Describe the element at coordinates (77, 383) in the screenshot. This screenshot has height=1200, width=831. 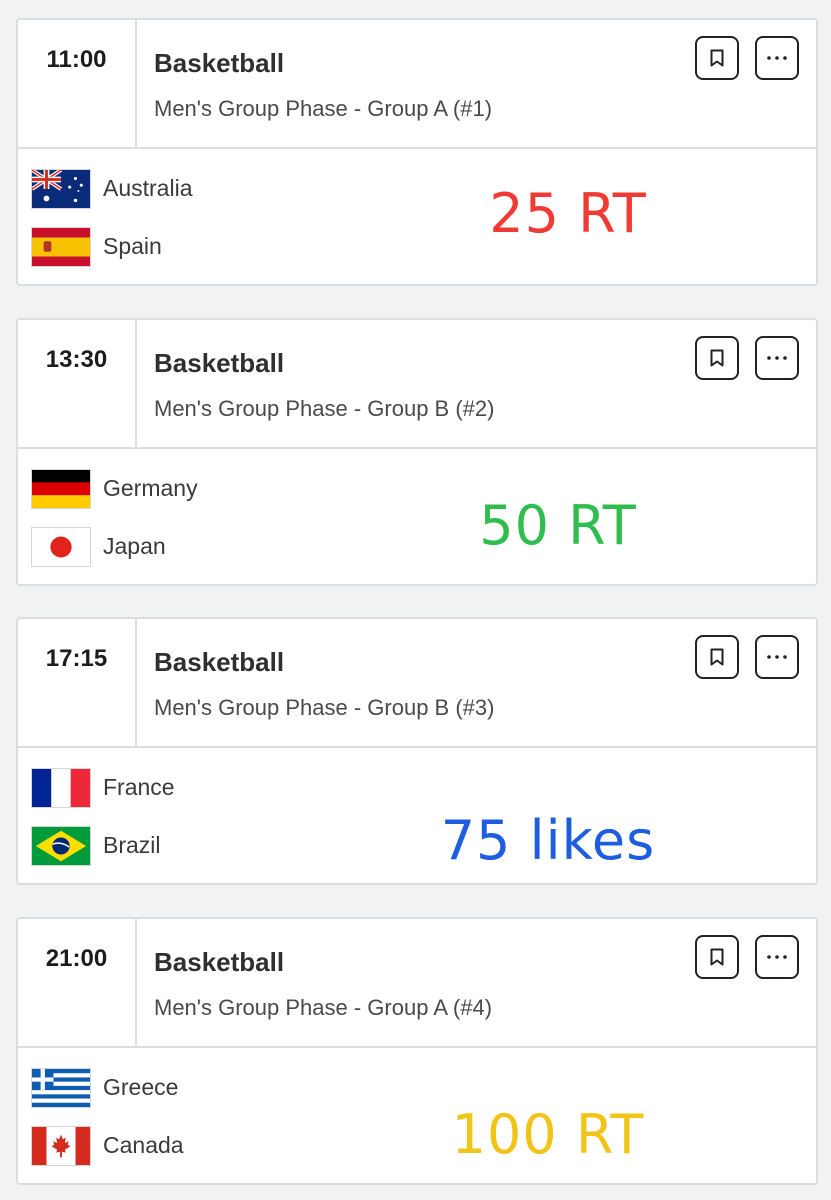
I see `time-column: 13:30` at that location.